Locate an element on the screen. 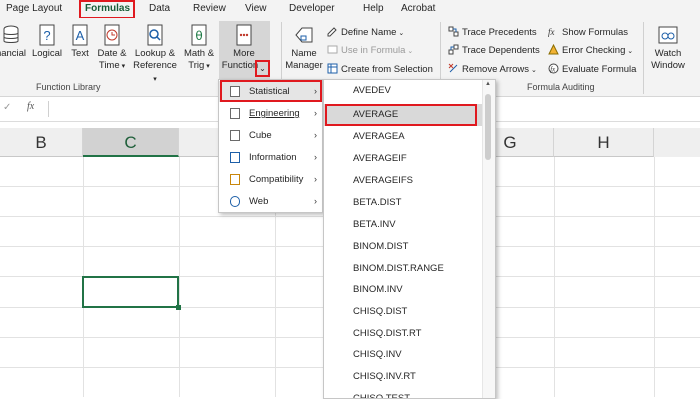  name-manager-label-1: Name is located at coordinates (304, 53).